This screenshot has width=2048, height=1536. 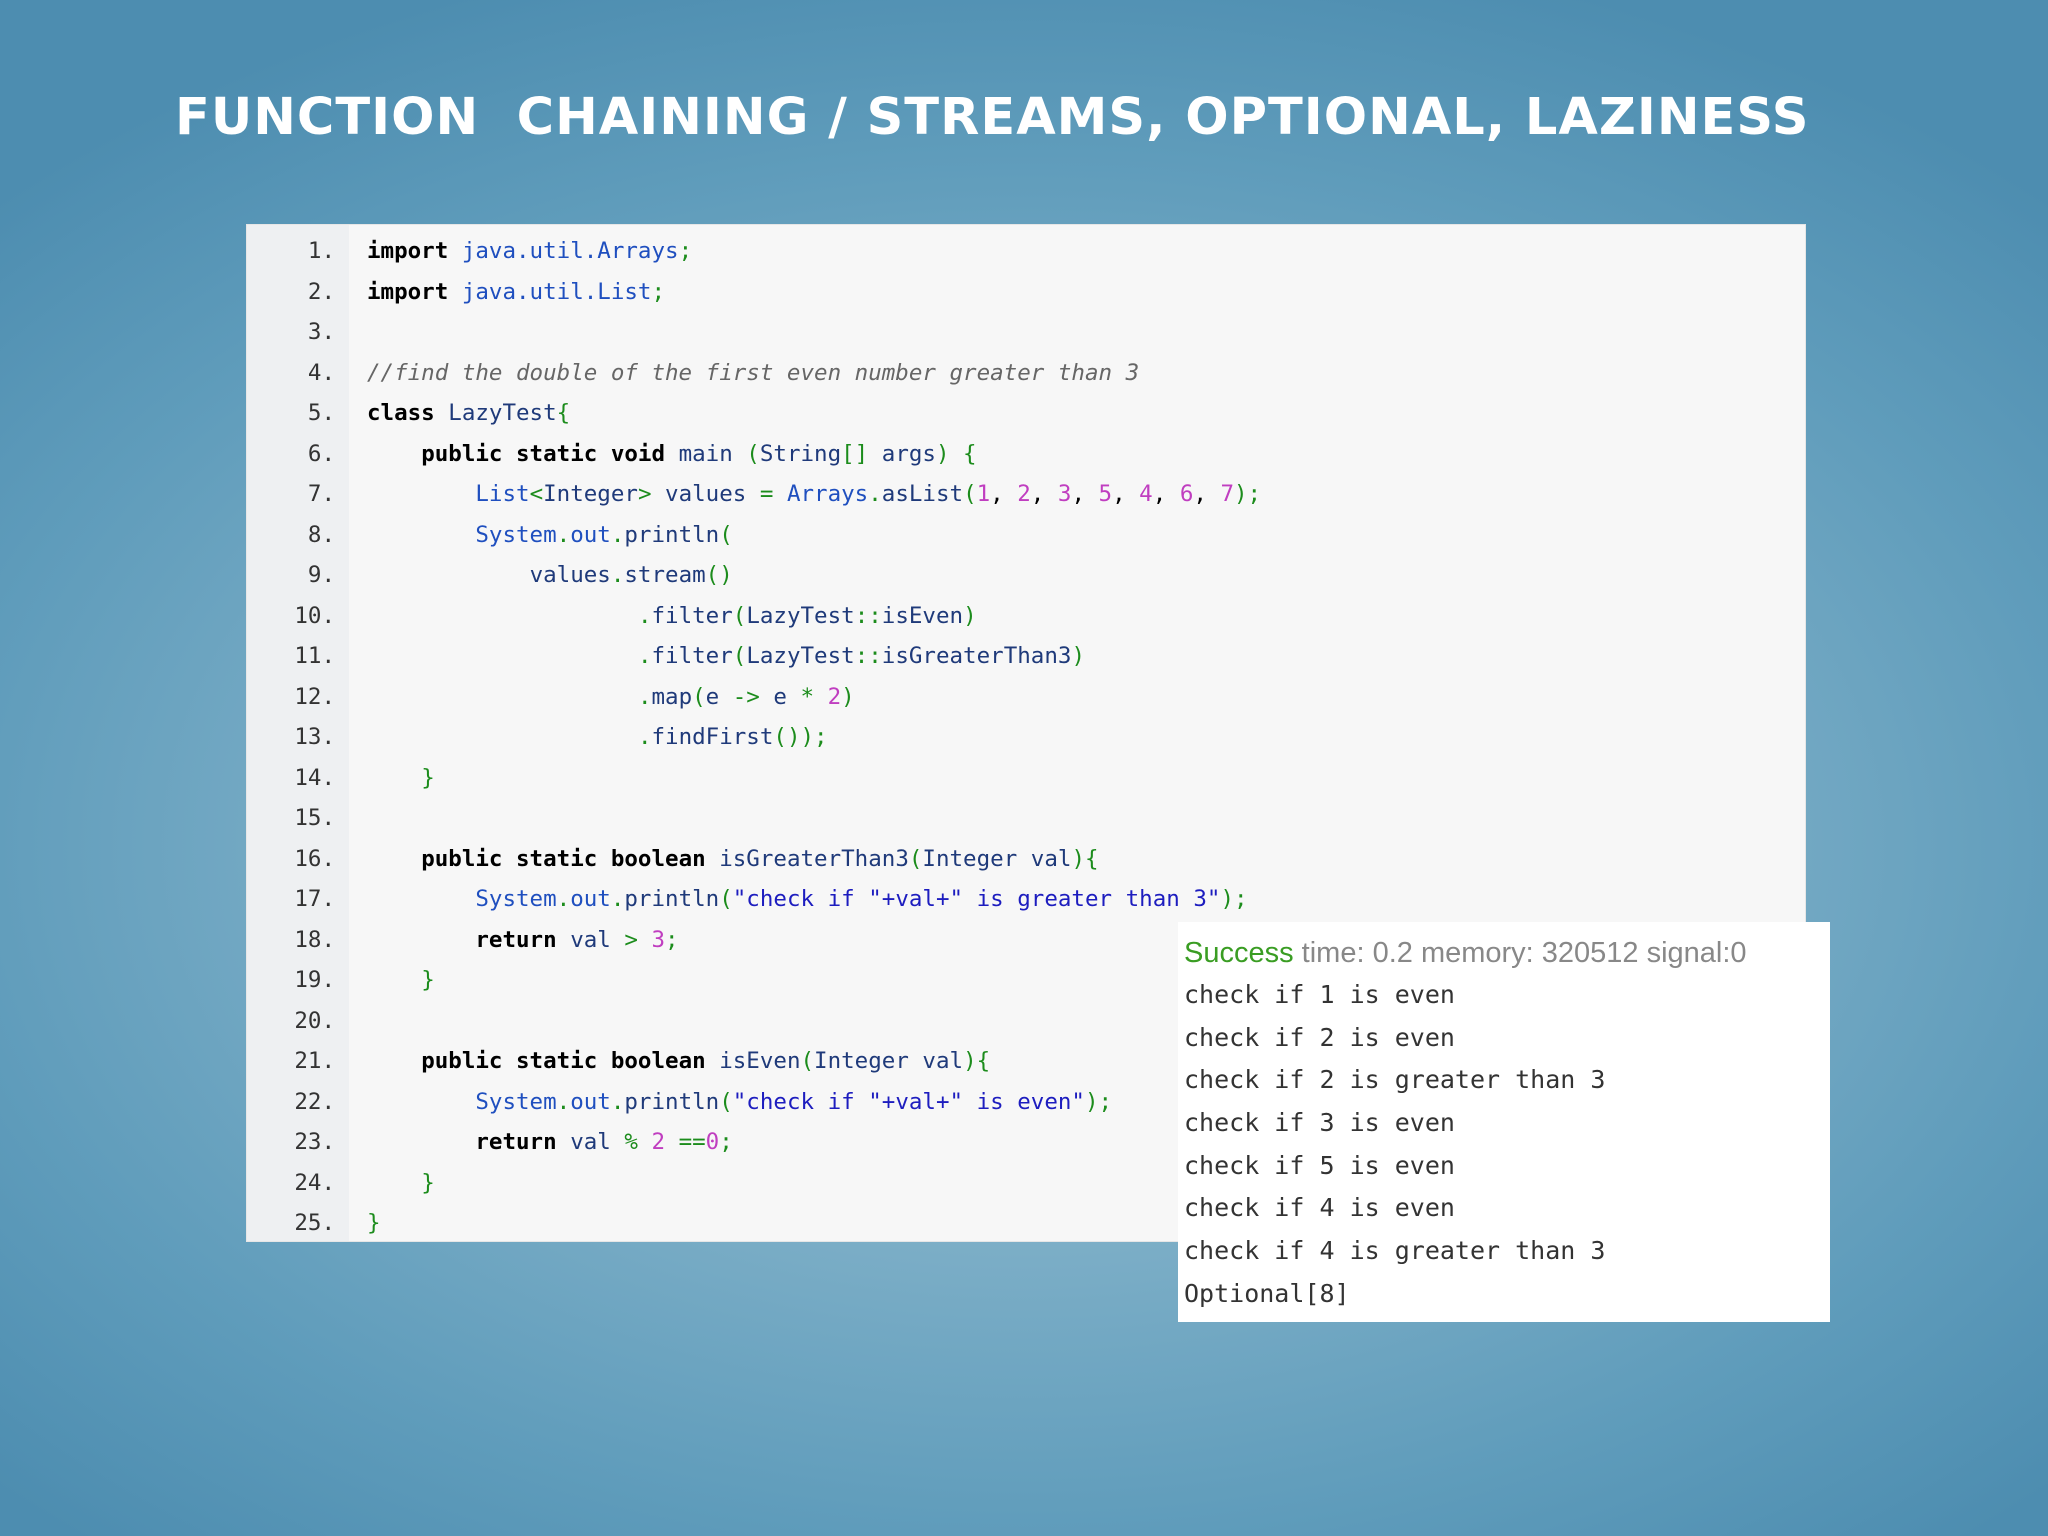 What do you see at coordinates (908, 1101) in the screenshot?
I see `code-token: "check if "+val+" is even"` at bounding box center [908, 1101].